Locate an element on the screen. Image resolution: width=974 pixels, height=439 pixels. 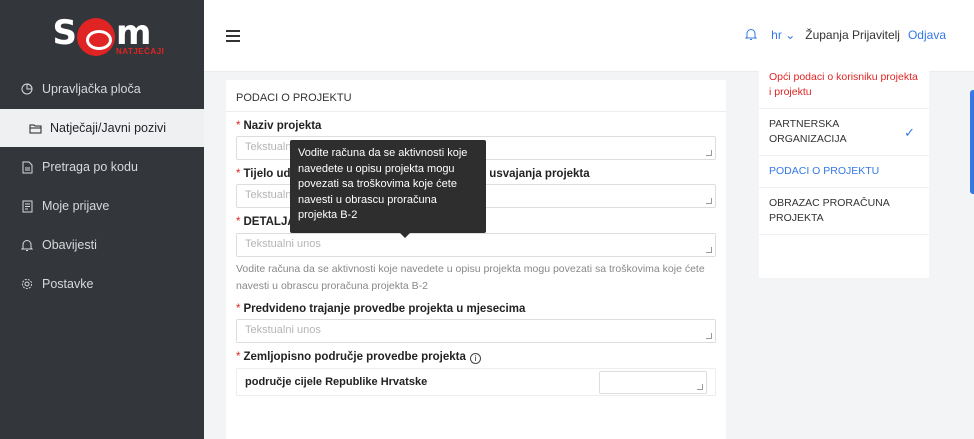
step-budget-form: OBRAZAC PRORAČUNA PROJEKTA is located at coordinates (844, 211).